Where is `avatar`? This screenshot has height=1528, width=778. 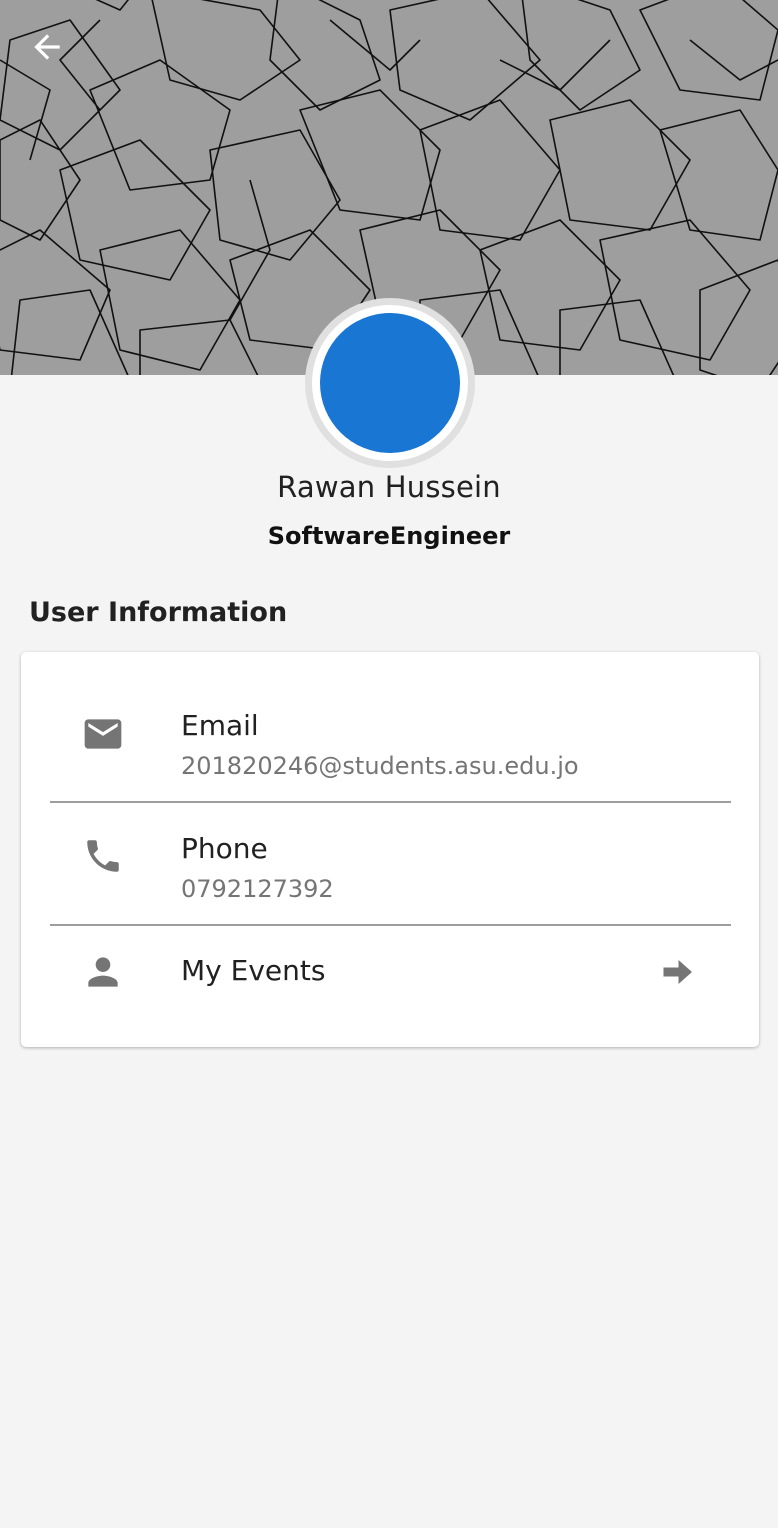
avatar is located at coordinates (390, 383).